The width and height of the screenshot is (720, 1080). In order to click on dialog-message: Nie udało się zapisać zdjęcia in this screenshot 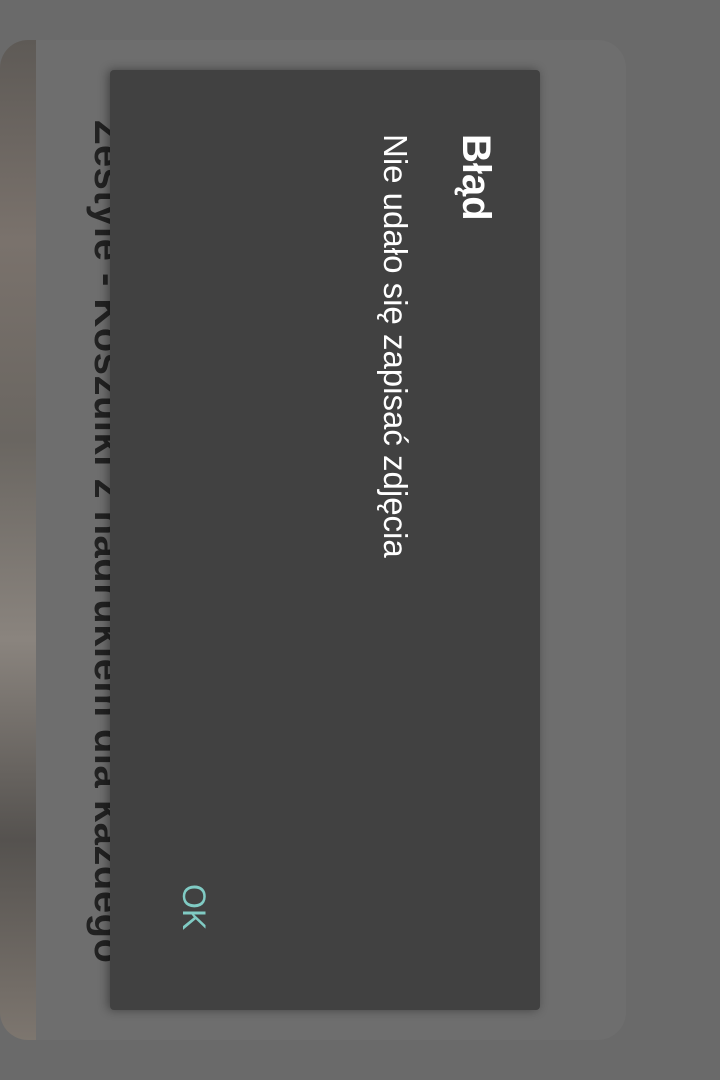, I will do `click(395, 346)`.